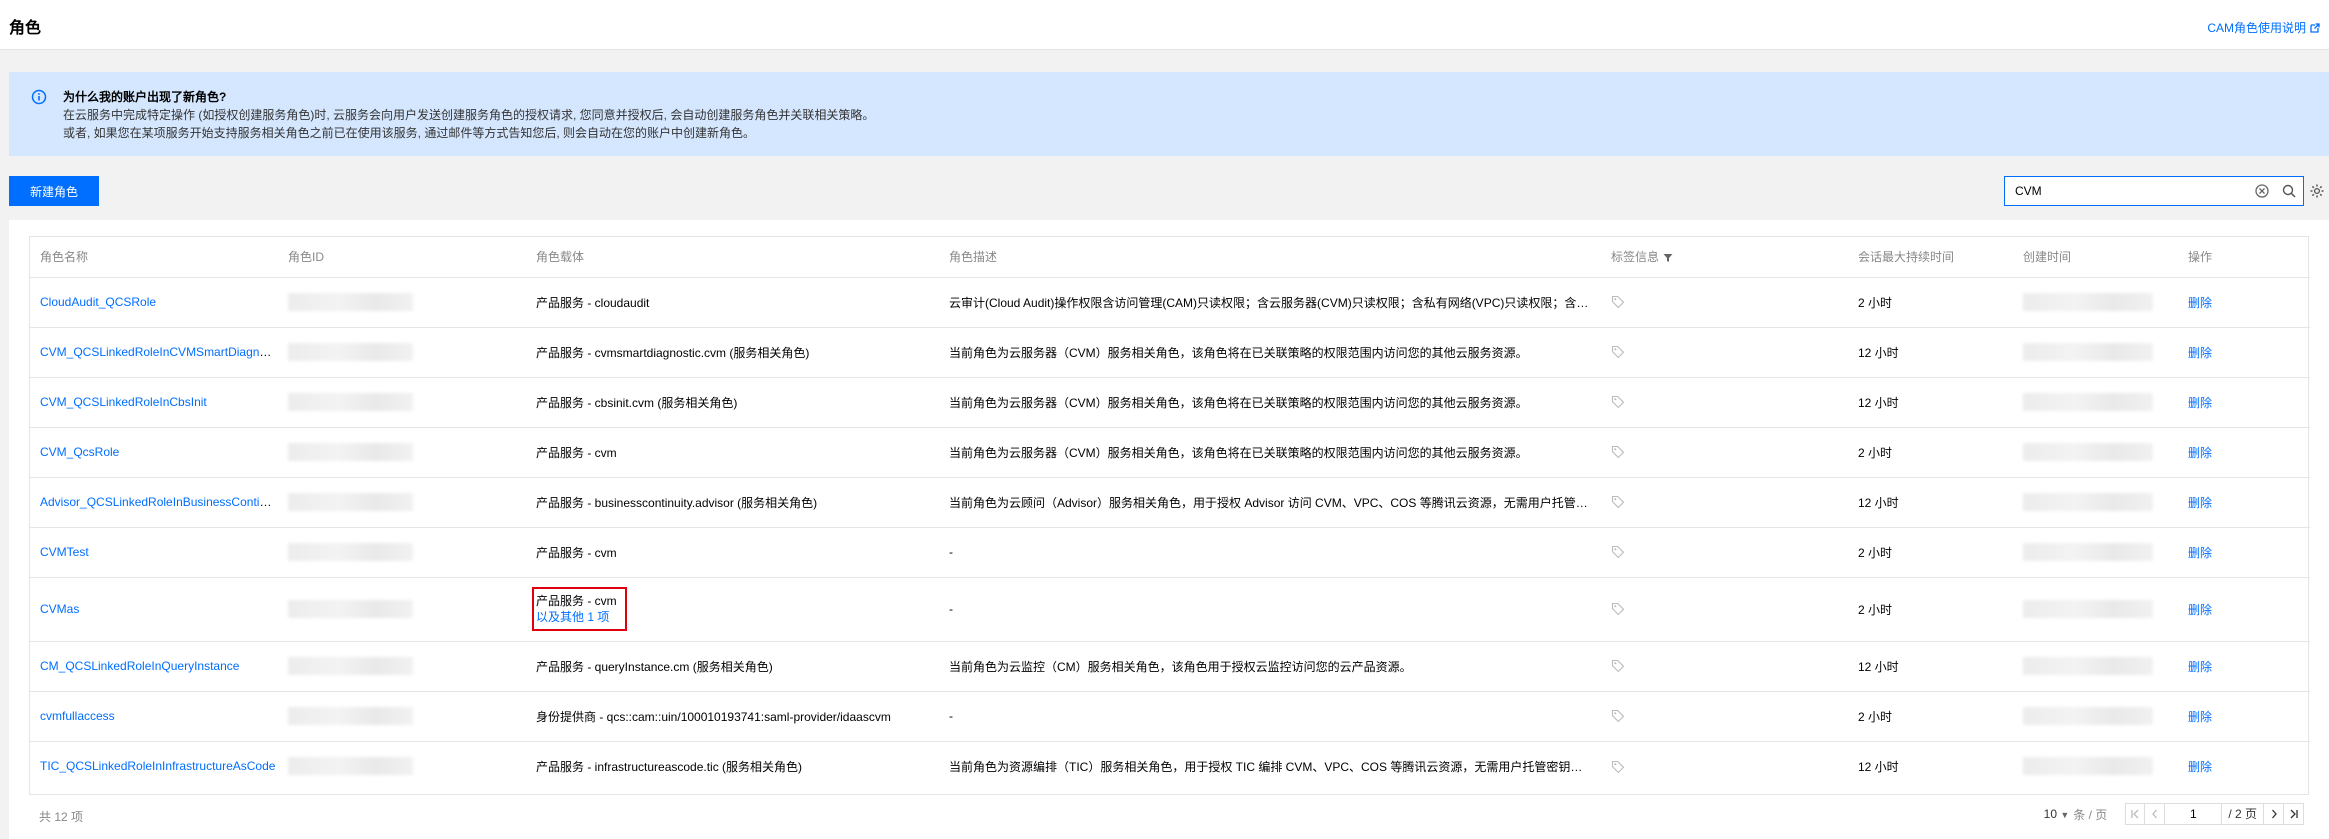 Image resolution: width=2329 pixels, height=839 pixels. Describe the element at coordinates (157, 766) in the screenshot. I see `role-name-link: TIC_QCSLinkedRoleInInfrastructureAsCode` at that location.